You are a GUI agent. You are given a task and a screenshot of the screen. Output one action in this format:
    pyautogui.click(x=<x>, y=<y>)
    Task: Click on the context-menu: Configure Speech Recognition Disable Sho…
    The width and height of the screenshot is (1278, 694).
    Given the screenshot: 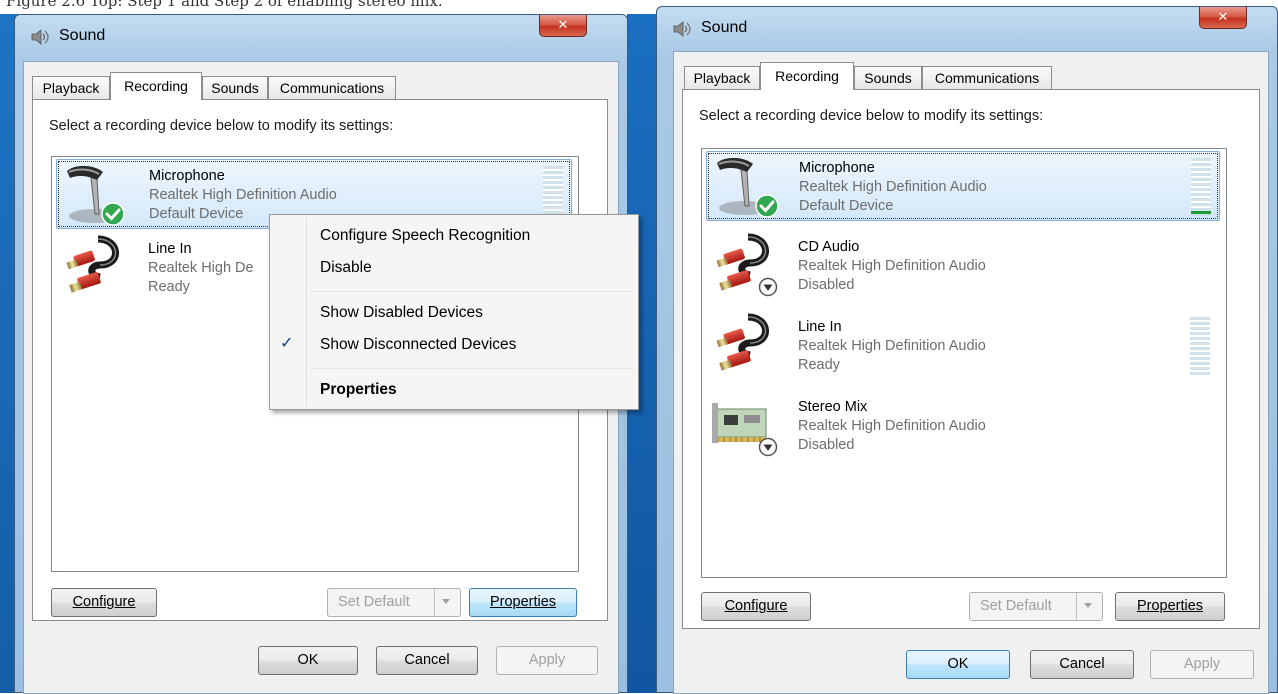 What is the action you would take?
    pyautogui.click(x=454, y=312)
    